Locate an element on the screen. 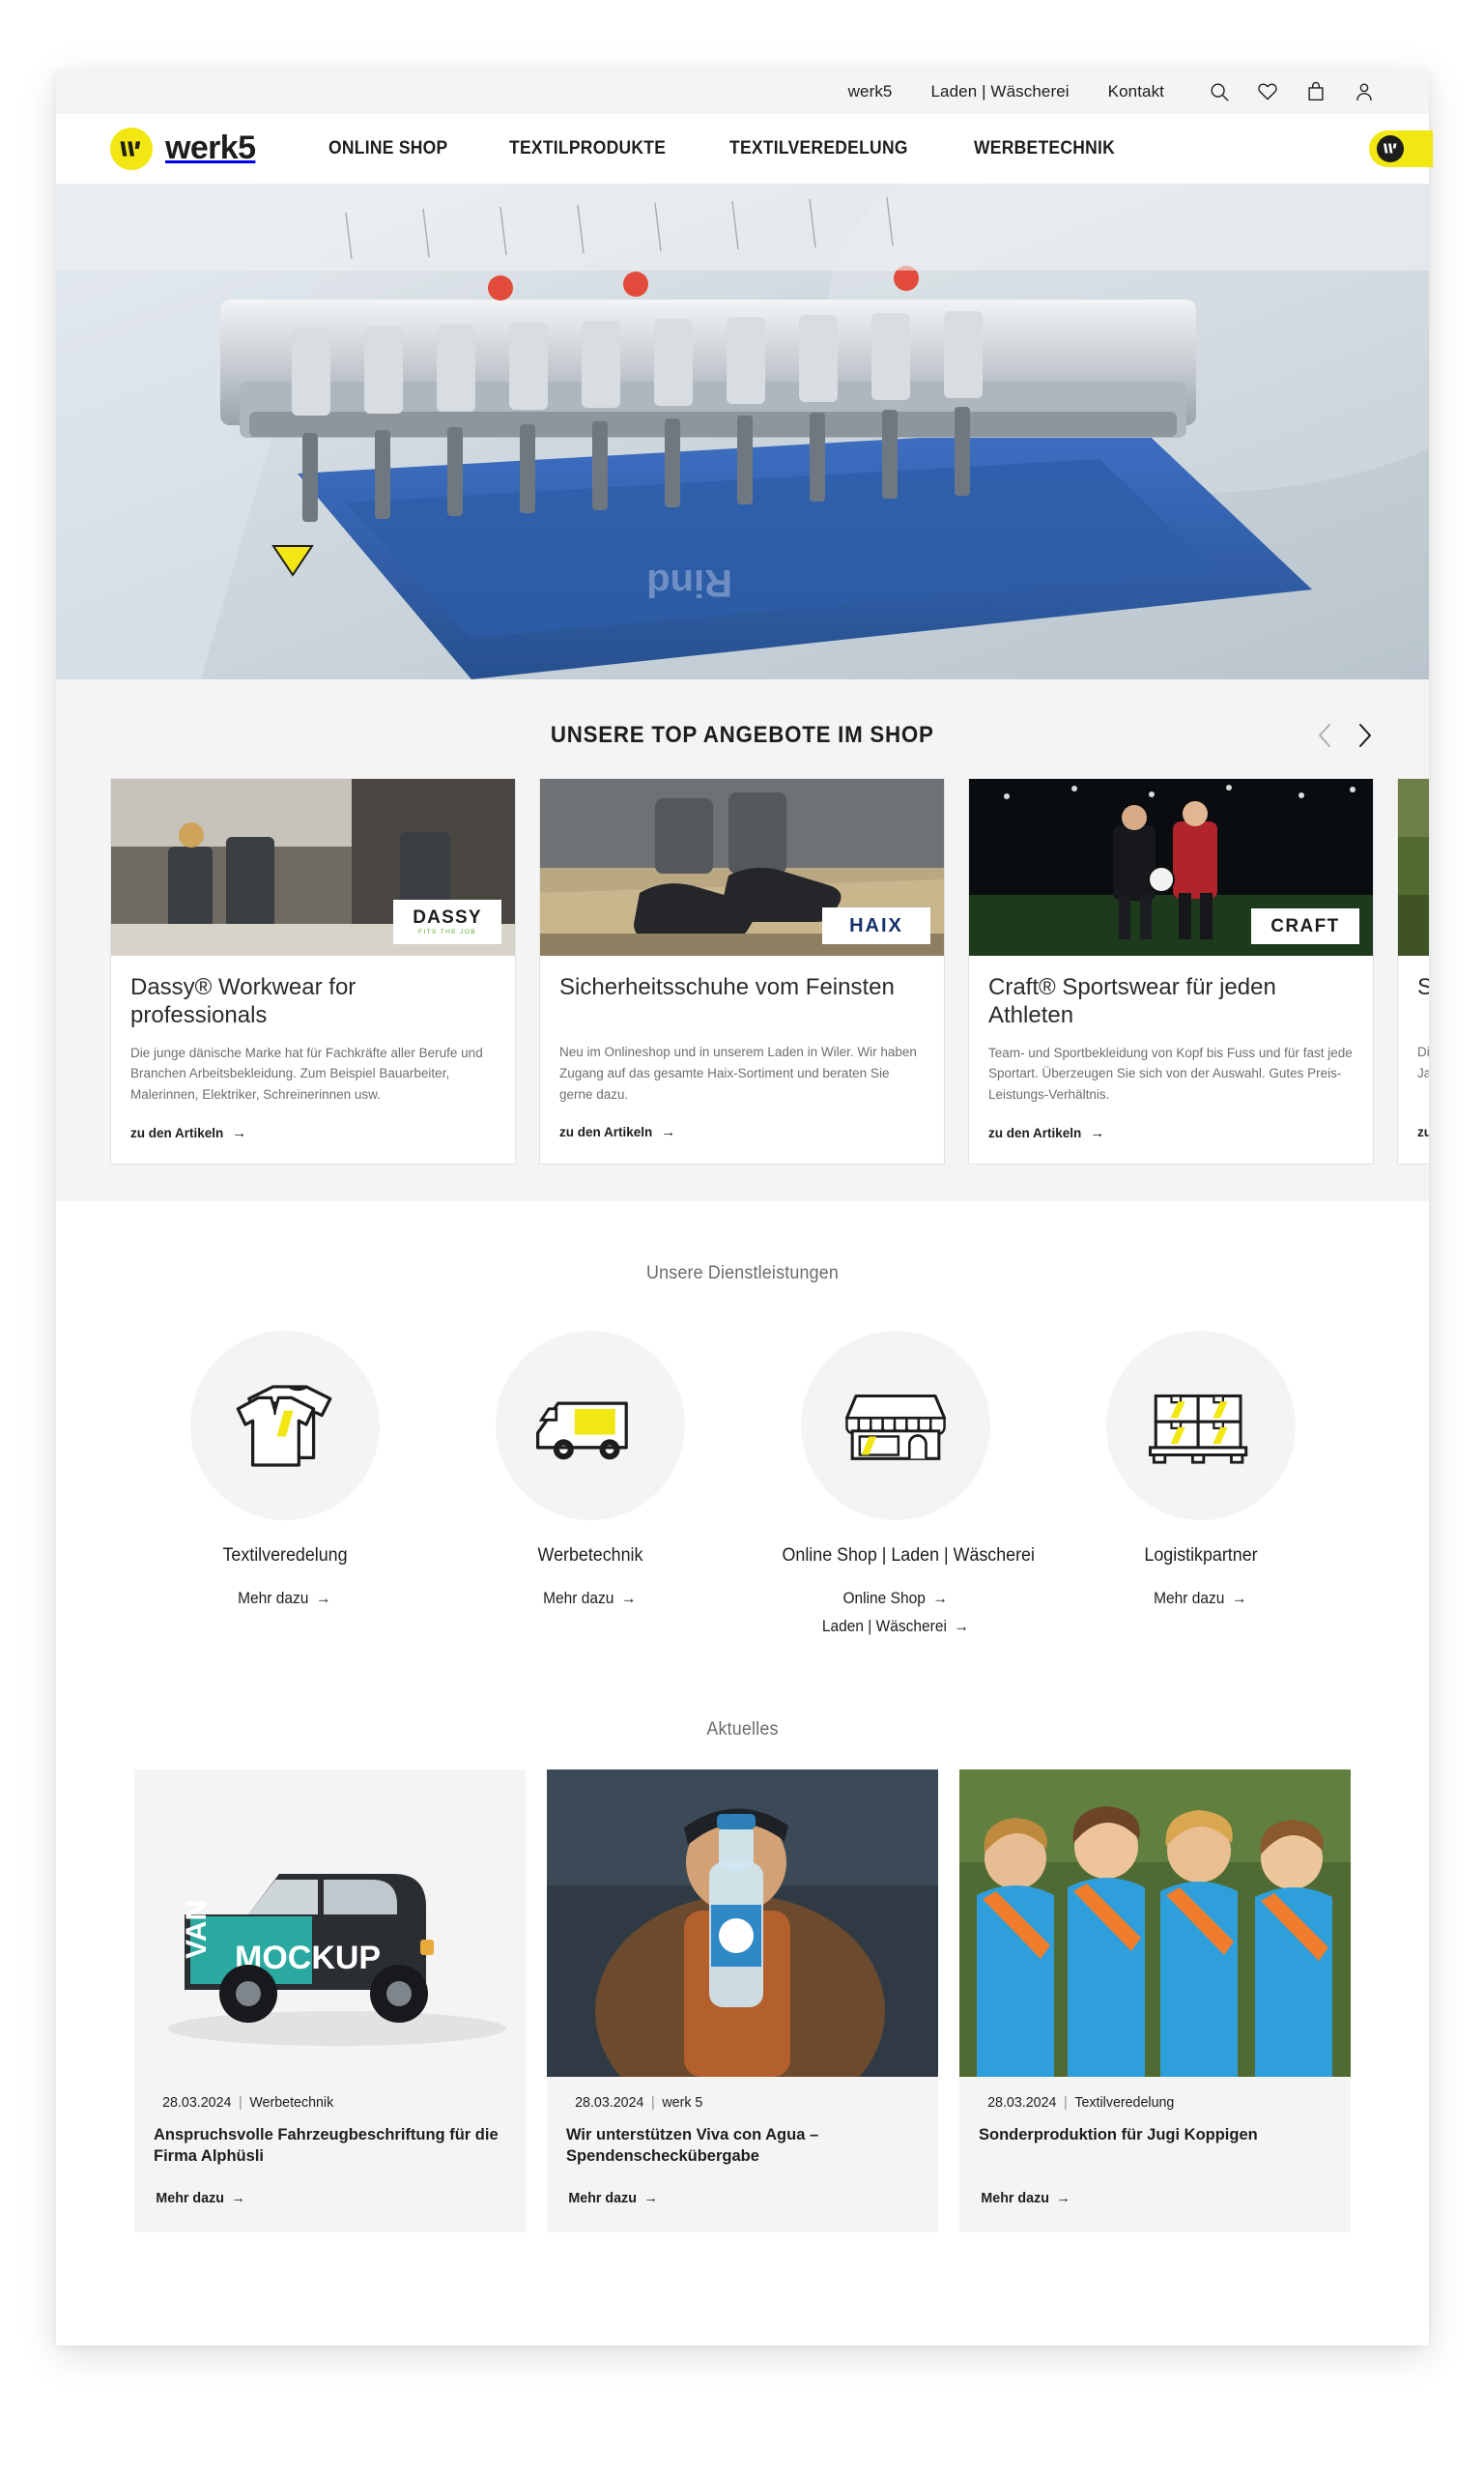  news-image-jugi-koppigen is located at coordinates (1155, 1923).